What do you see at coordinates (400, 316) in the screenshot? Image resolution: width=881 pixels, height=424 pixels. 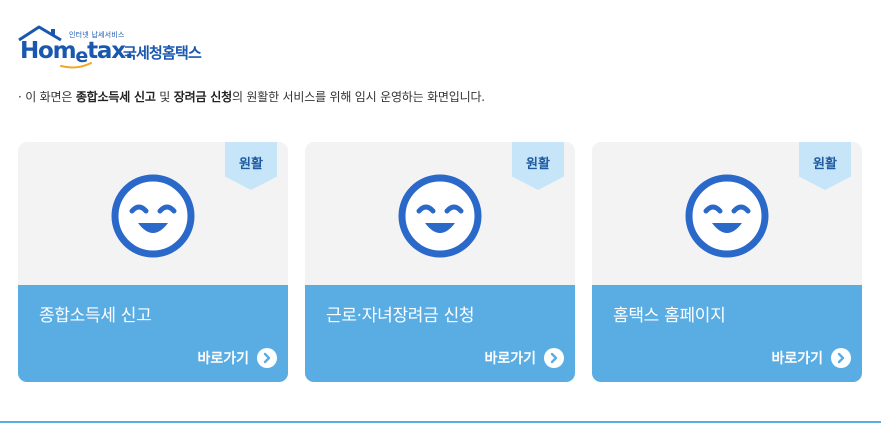 I see `card-title: 근로·자녀장려금 신청` at bounding box center [400, 316].